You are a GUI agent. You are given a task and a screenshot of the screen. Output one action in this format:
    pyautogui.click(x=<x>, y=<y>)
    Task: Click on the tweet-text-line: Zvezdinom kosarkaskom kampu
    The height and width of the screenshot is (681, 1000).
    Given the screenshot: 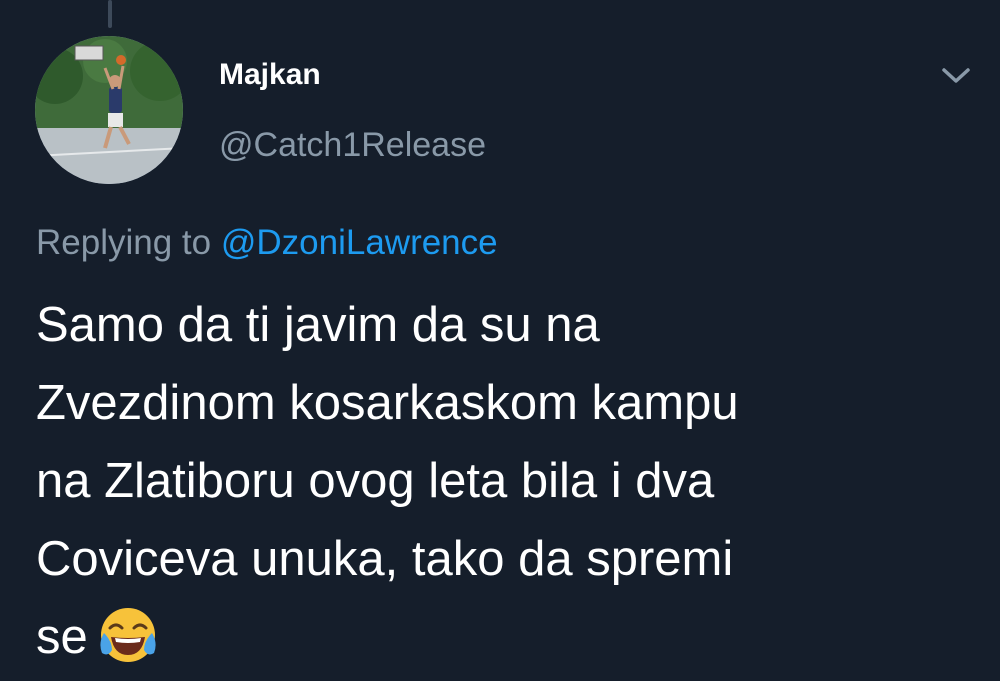 What is the action you would take?
    pyautogui.click(x=387, y=403)
    